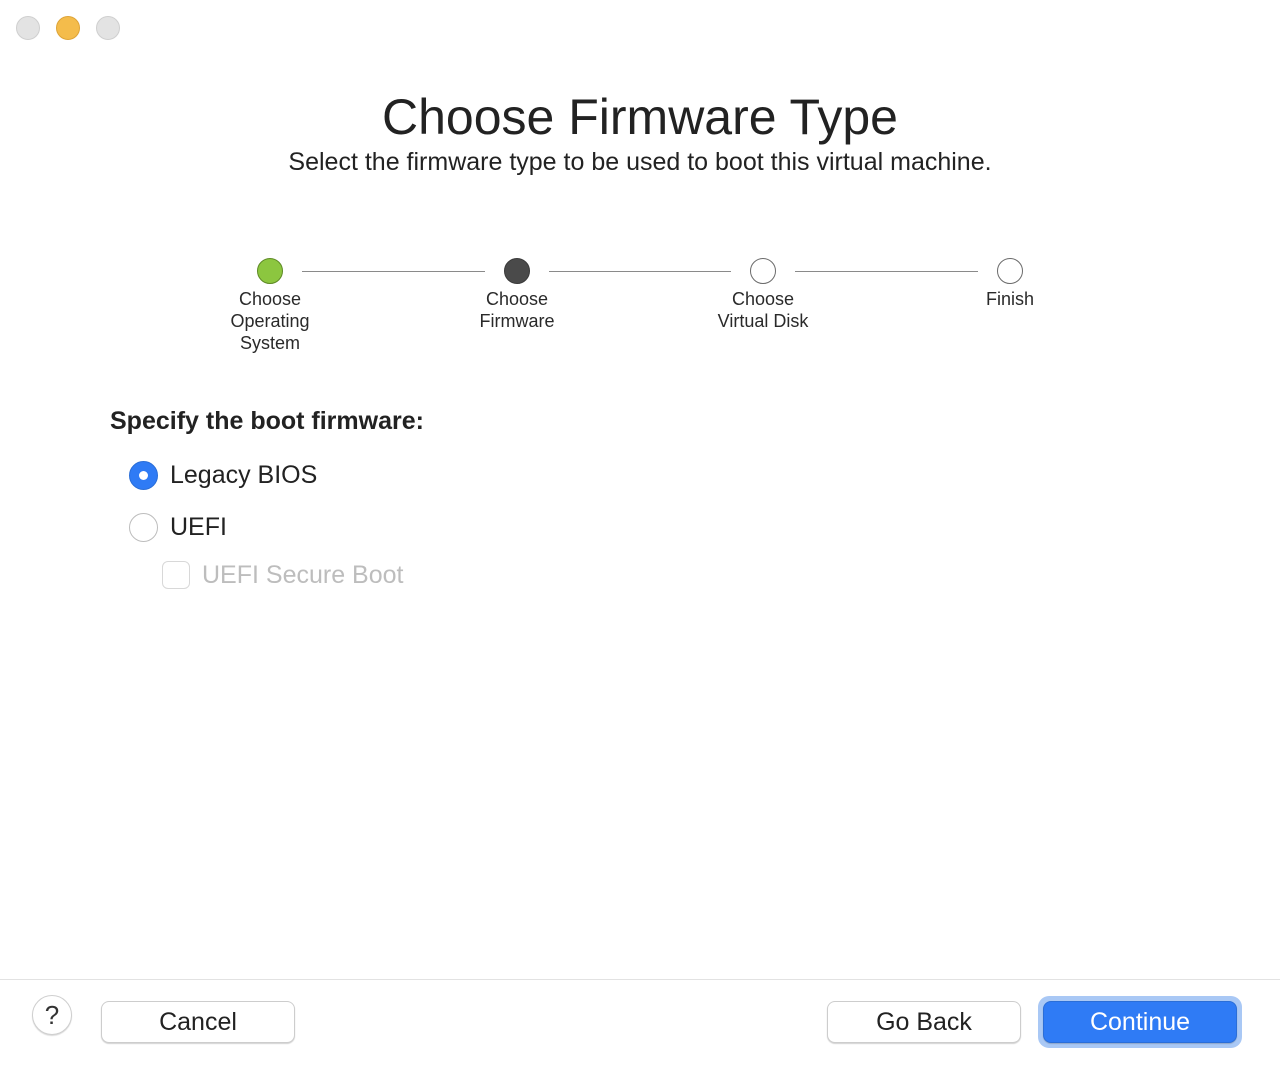  I want to click on radio-uefi: UEFI, so click(178, 527).